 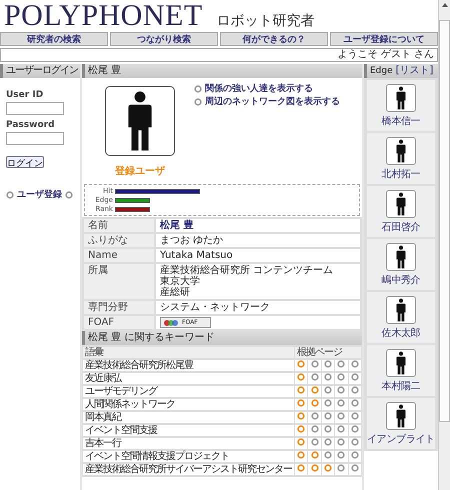 I want to click on register-link: ユーザ登録, so click(x=39, y=194).